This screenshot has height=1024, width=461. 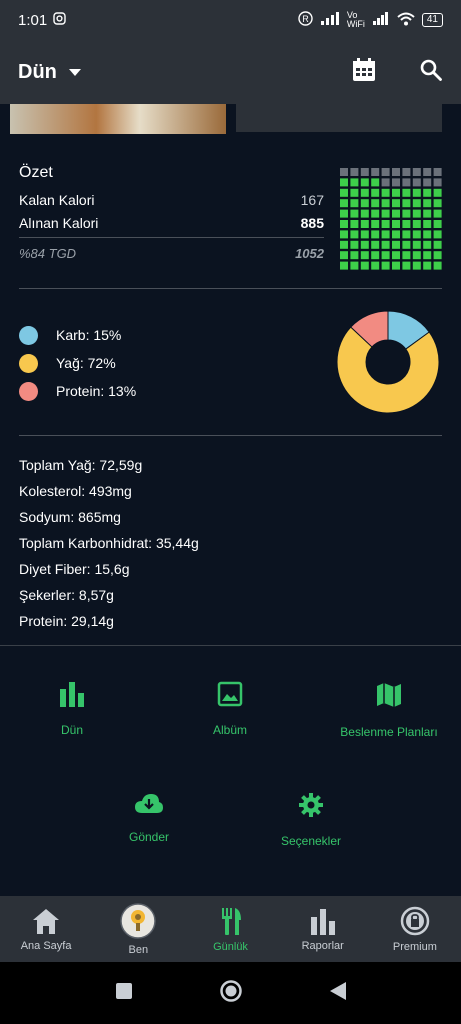 I want to click on meal-plans-label: Beslenme Planları, so click(x=389, y=732).